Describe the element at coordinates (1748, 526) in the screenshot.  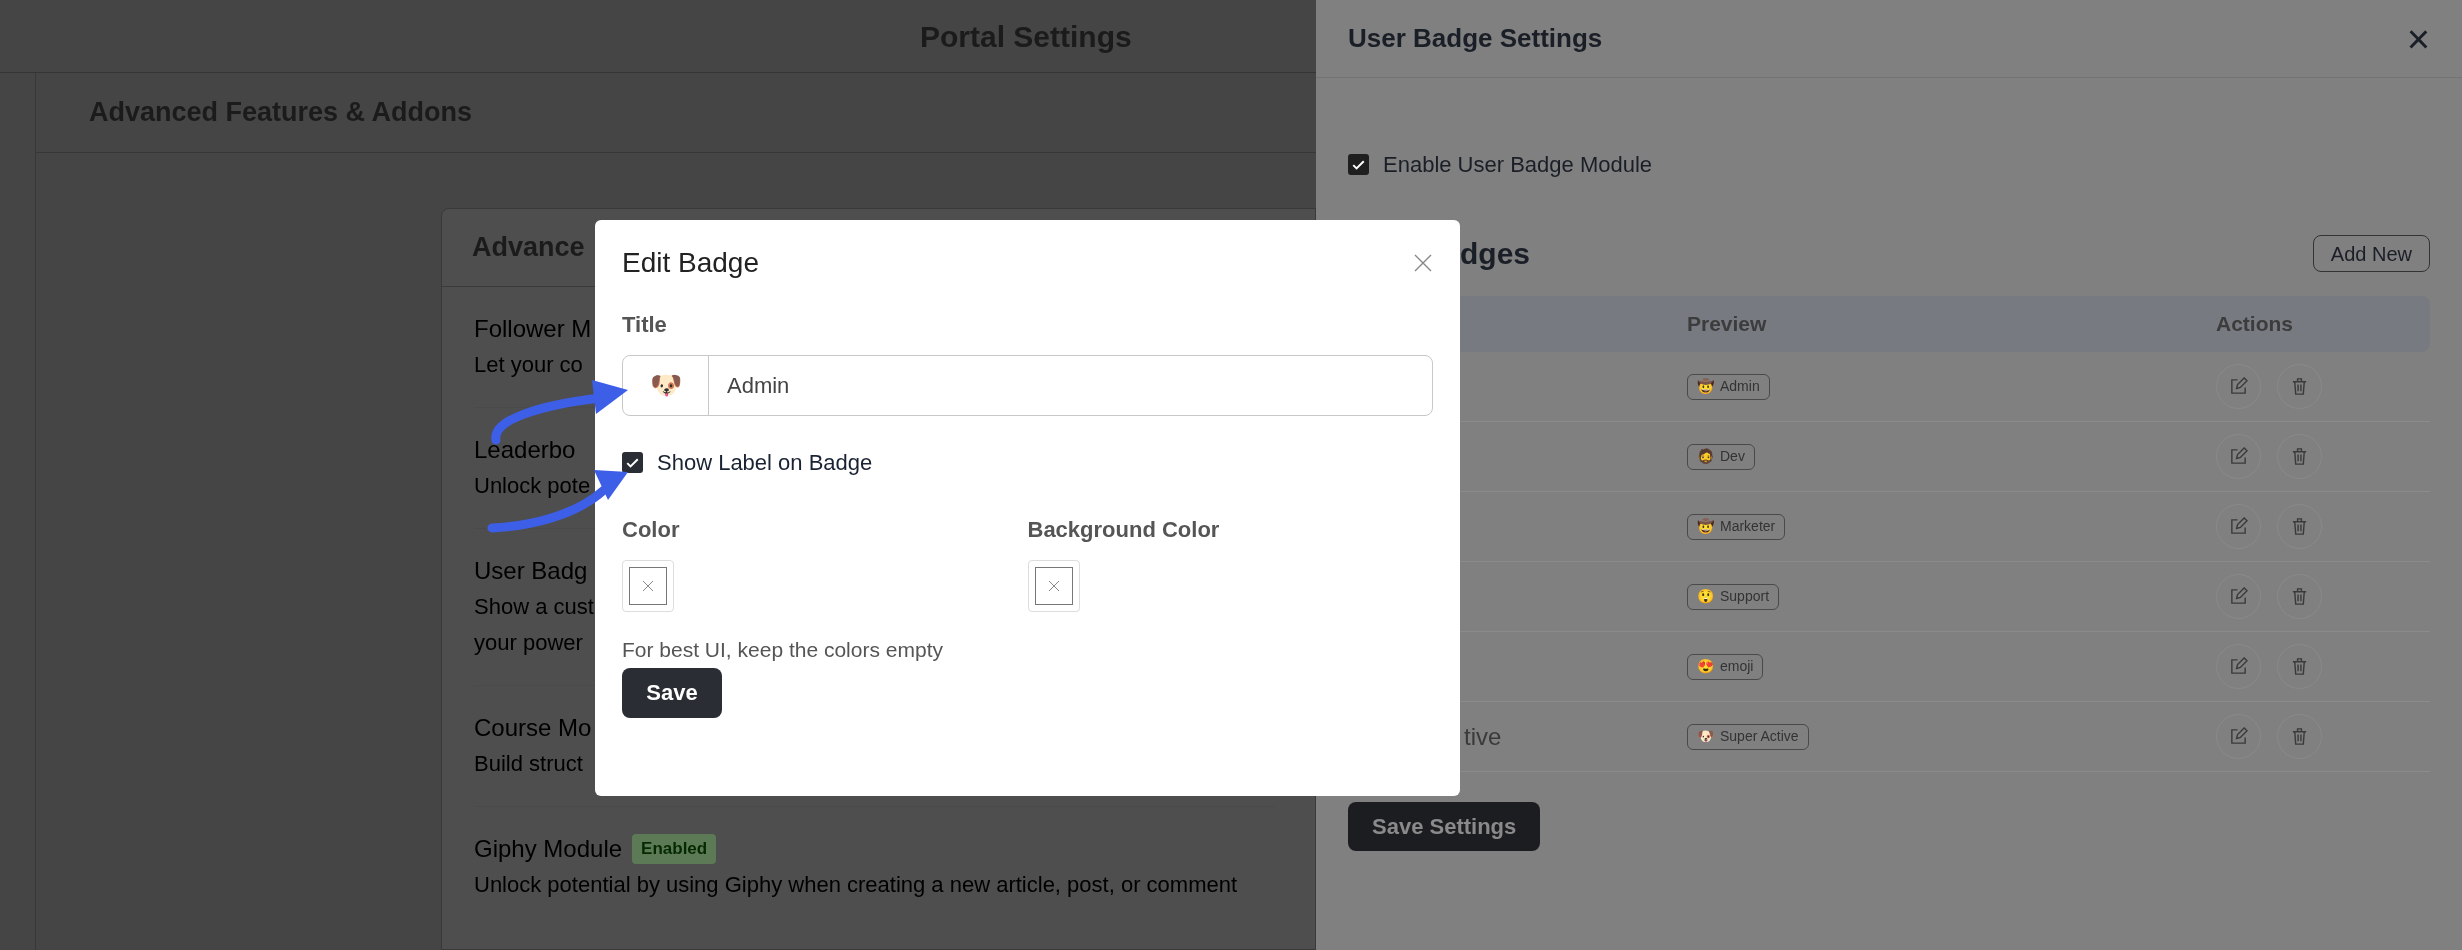
I see `badge-label: Marketer` at that location.